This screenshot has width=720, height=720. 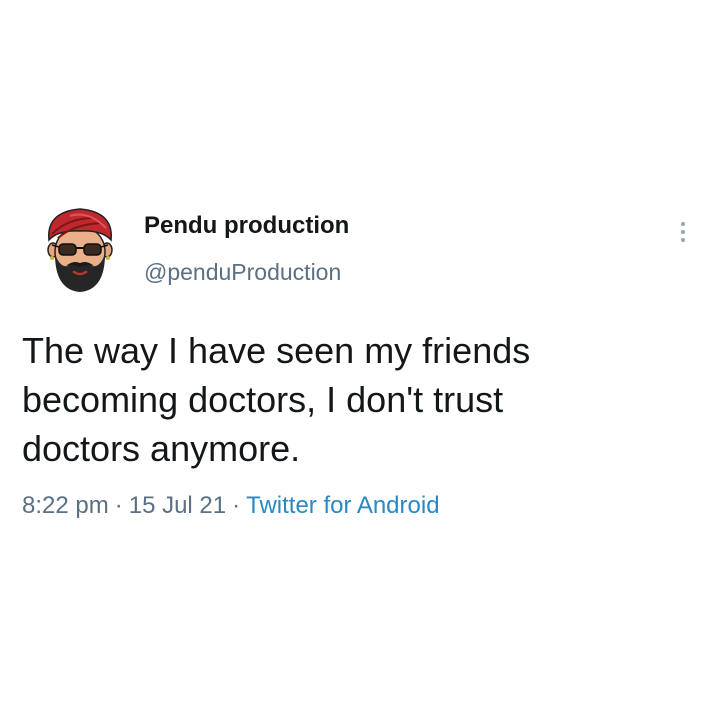 I want to click on tweet-meta: 8:22 pm · 15 Jul 21 · Twitter for Android, so click(x=231, y=506).